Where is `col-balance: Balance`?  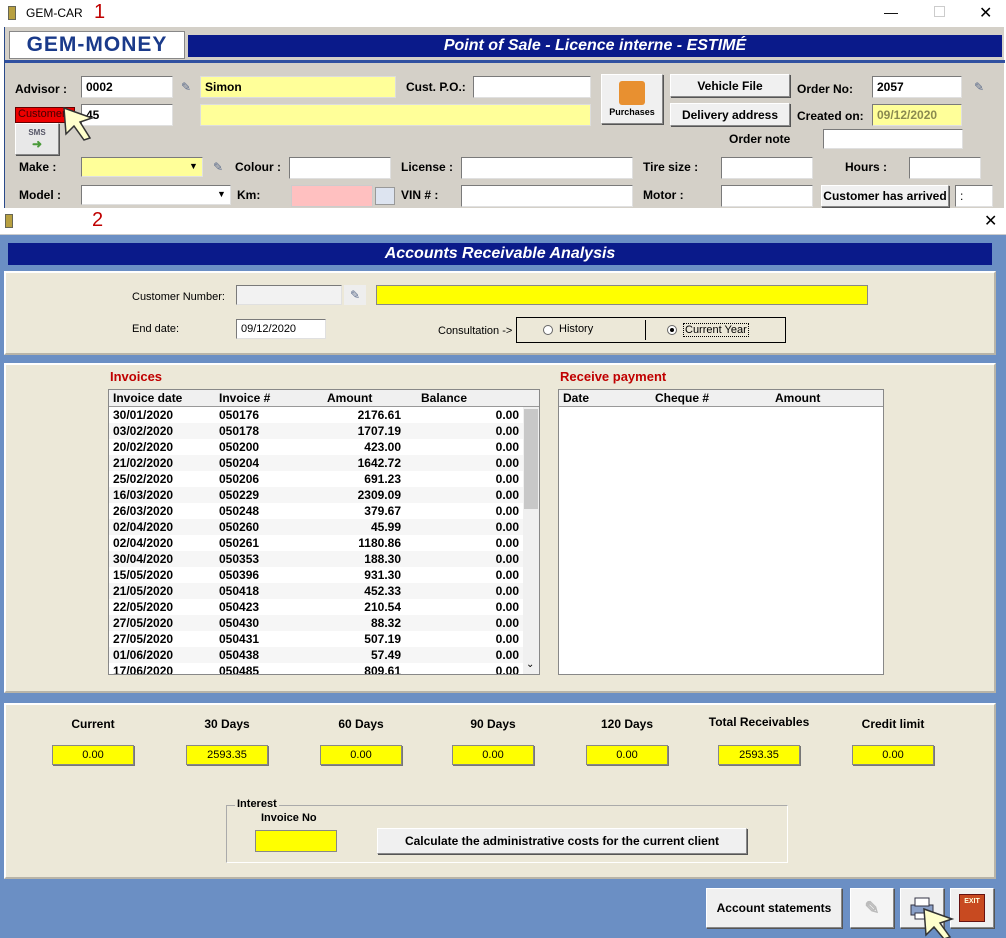 col-balance: Balance is located at coordinates (444, 398).